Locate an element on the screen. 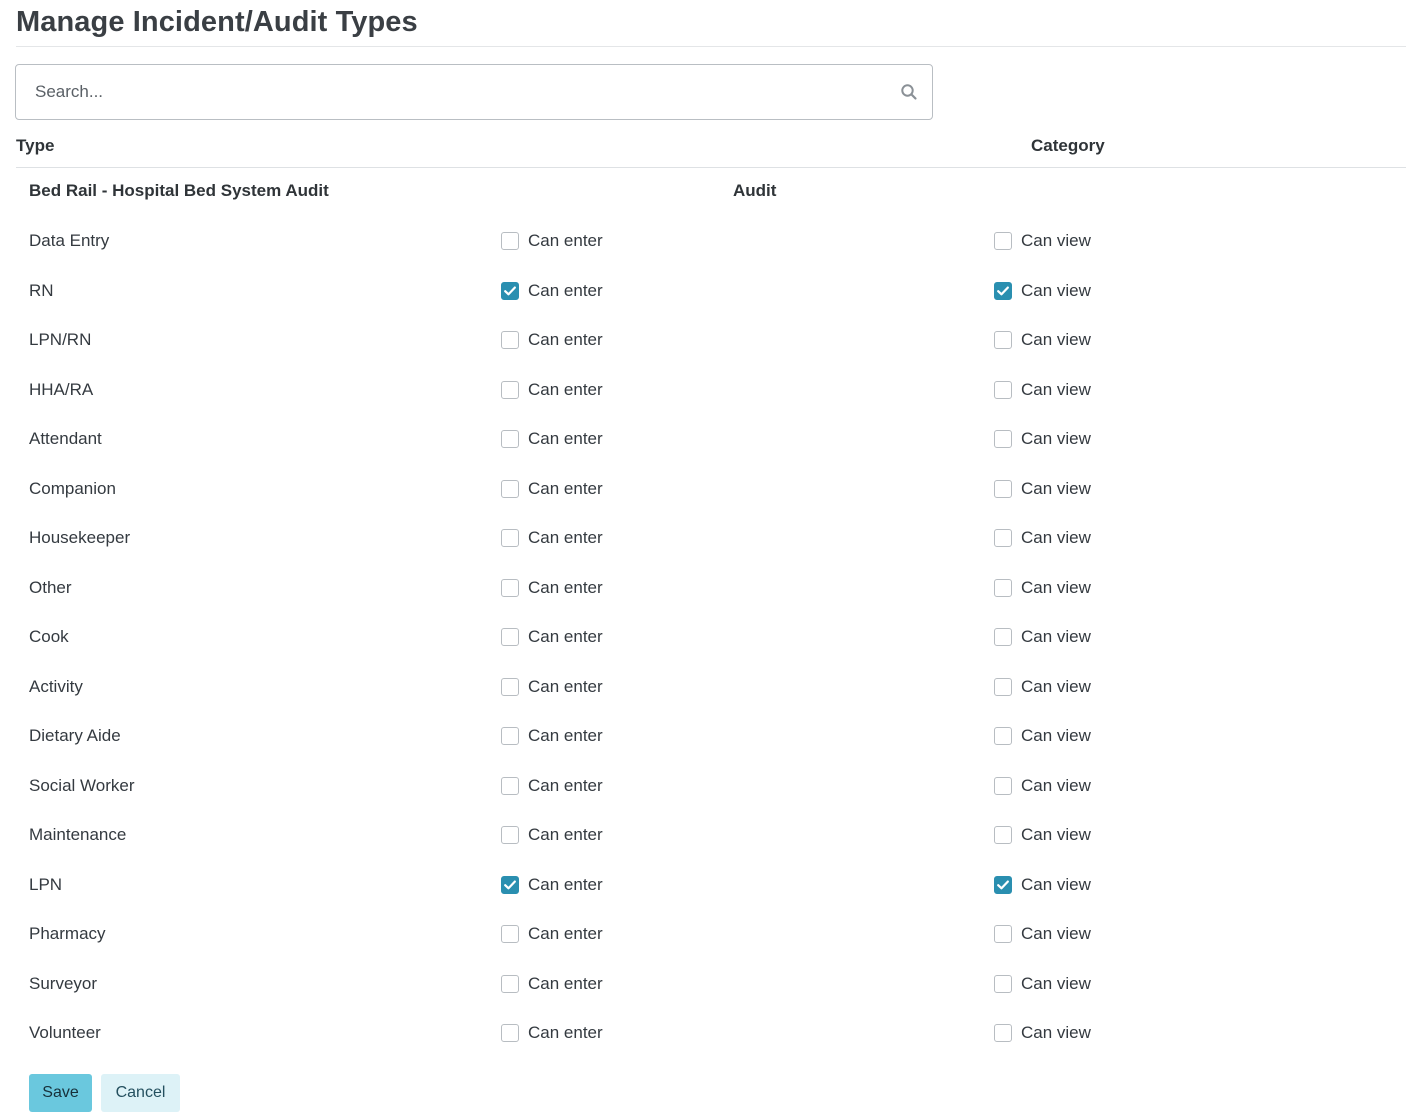 The image size is (1413, 1118). cancel-button: Cancel is located at coordinates (140, 1093).